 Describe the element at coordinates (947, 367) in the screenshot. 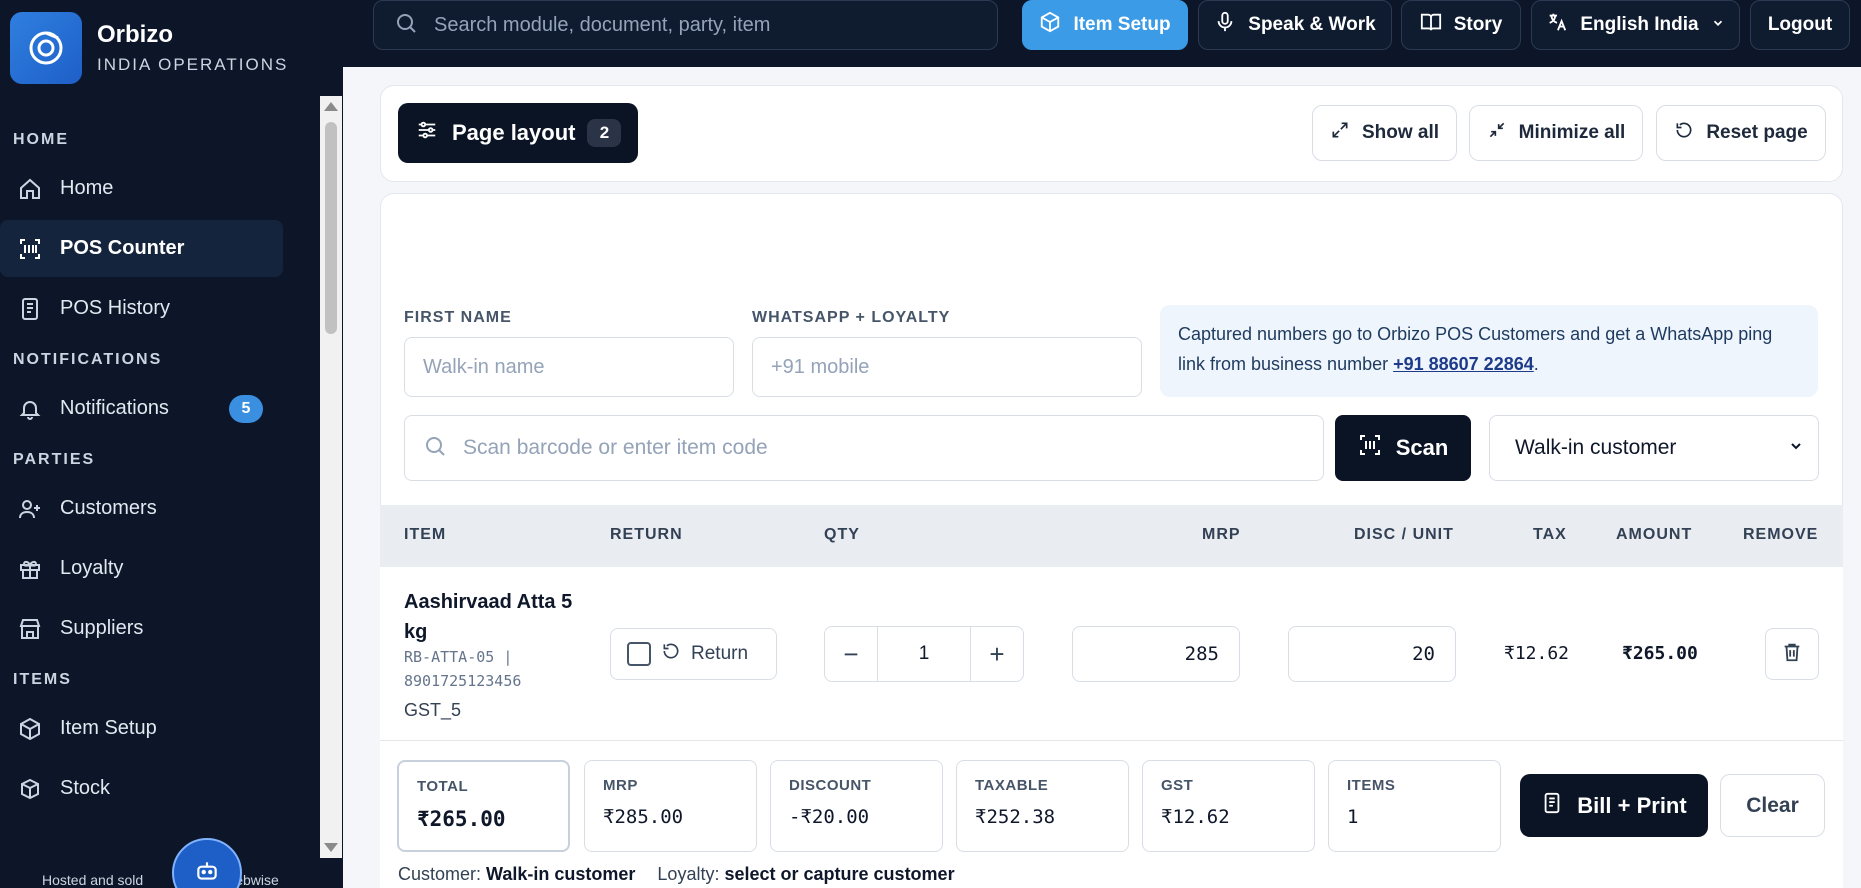

I see `whatsapp-input` at that location.